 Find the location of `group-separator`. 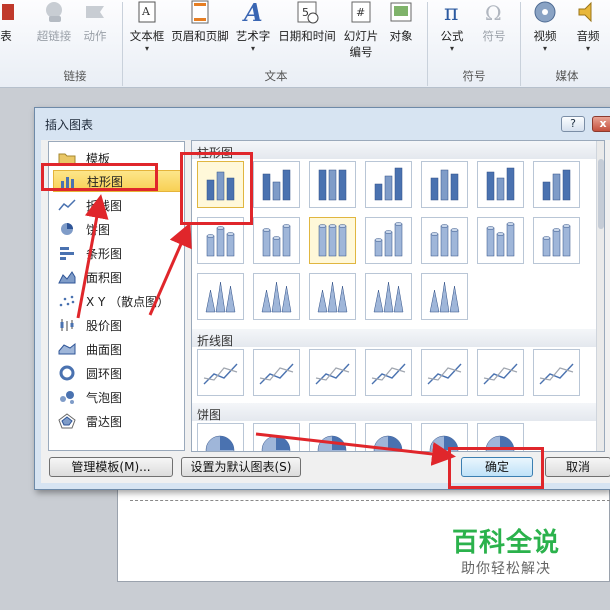

group-separator is located at coordinates (427, 44).